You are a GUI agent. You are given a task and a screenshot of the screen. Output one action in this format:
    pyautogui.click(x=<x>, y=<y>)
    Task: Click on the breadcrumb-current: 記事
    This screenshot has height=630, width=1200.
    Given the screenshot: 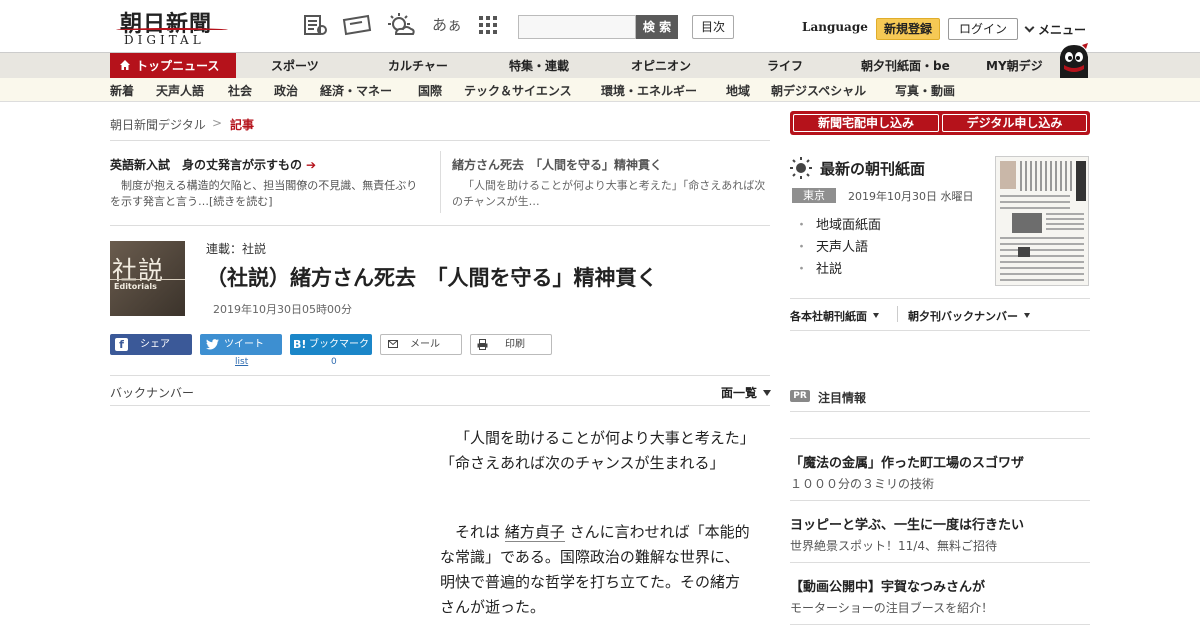 What is the action you would take?
    pyautogui.click(x=242, y=125)
    